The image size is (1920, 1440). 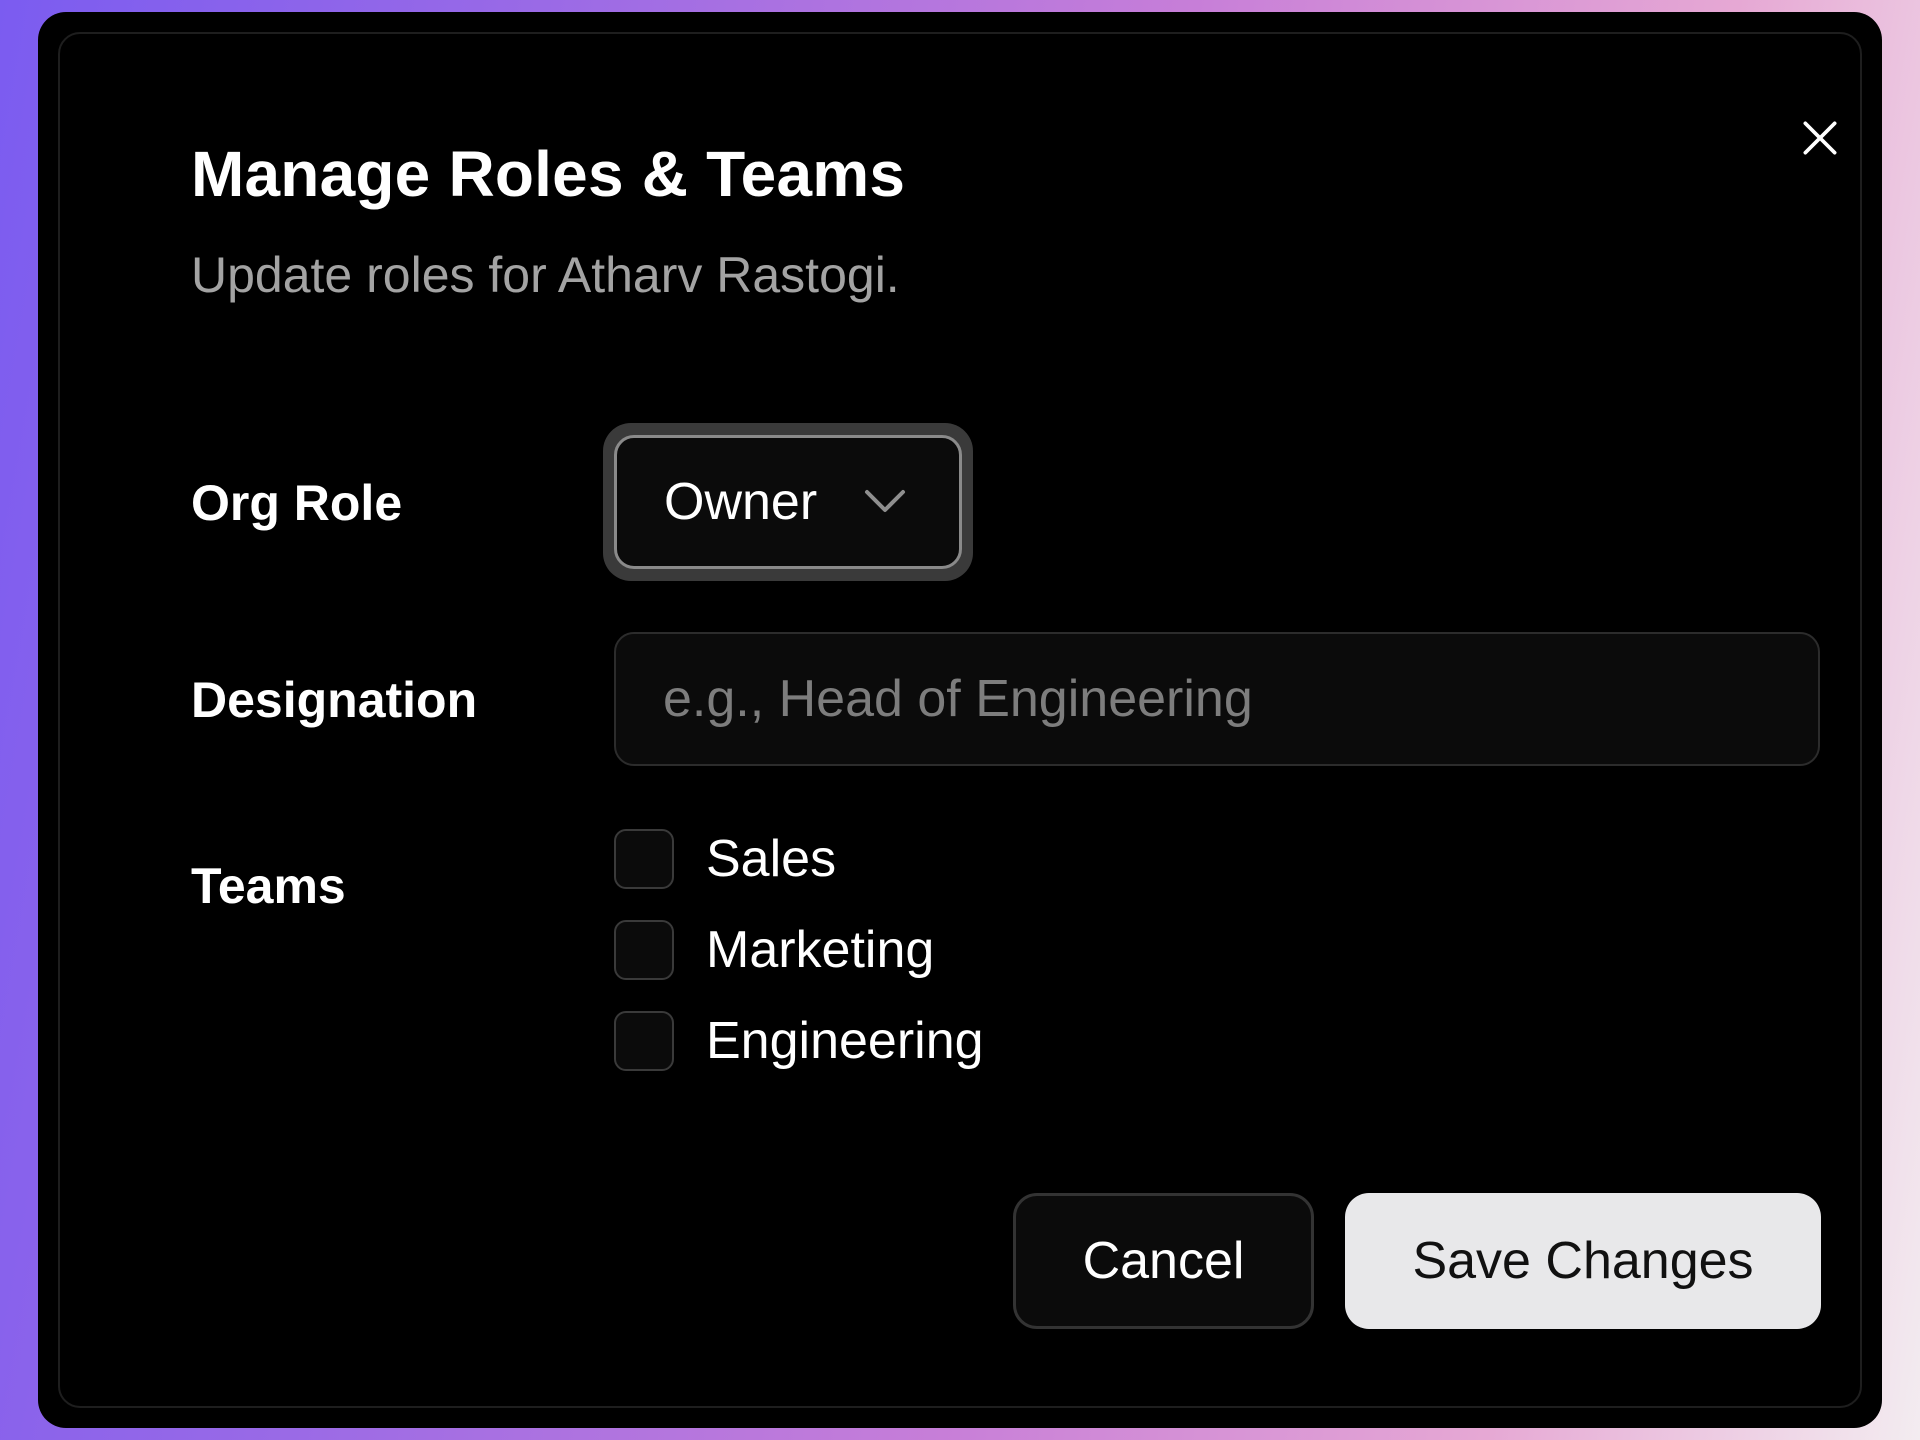 I want to click on team-option-engineering: Engineering, so click(x=799, y=1041).